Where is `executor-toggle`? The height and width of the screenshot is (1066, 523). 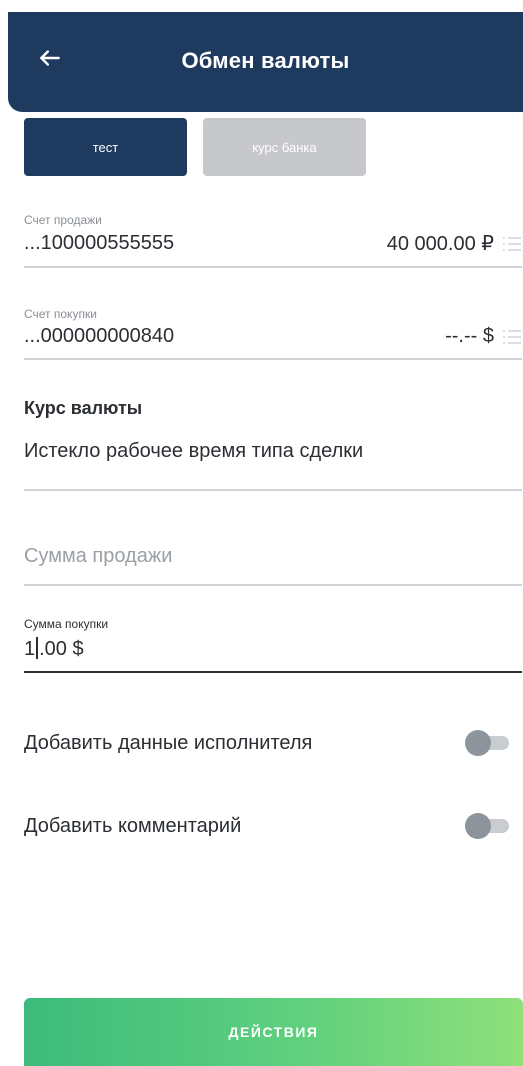 executor-toggle is located at coordinates (487, 743).